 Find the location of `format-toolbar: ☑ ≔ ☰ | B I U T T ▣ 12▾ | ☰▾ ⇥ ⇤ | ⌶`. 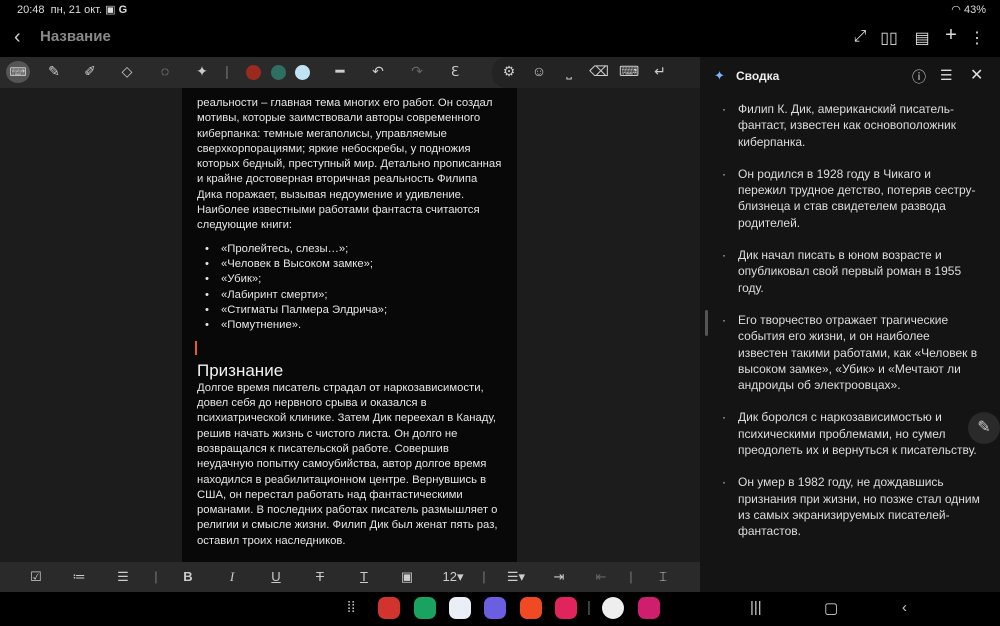

format-toolbar: ☑ ≔ ☰ | B I U T T ▣ 12▾ | ☰▾ ⇥ ⇤ | ⌶ is located at coordinates (350, 577).